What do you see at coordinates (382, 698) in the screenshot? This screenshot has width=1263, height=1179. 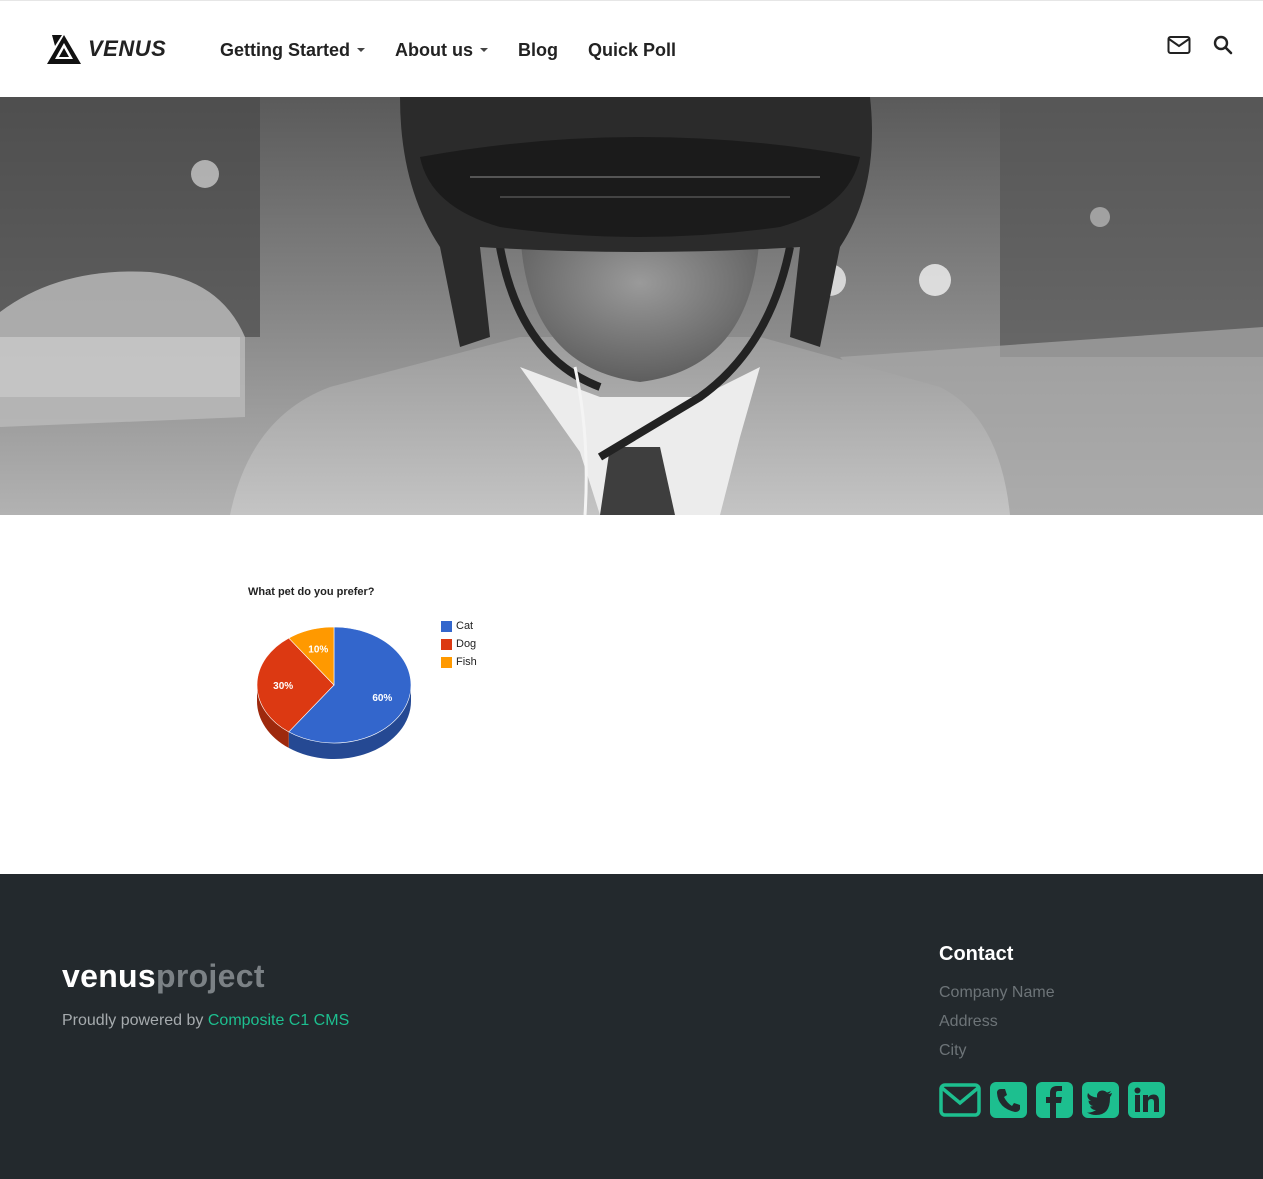 I see `pie-label-cat: 60%` at bounding box center [382, 698].